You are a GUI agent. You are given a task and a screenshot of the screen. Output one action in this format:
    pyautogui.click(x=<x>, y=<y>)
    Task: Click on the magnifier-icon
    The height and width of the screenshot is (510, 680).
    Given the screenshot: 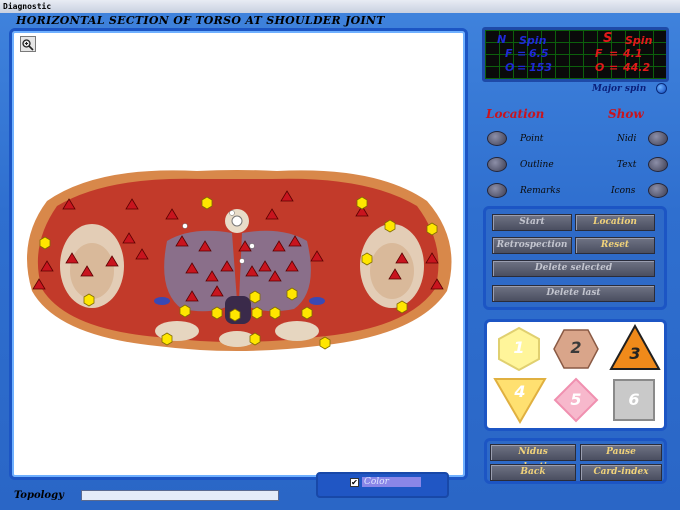 What is the action you would take?
    pyautogui.click(x=28, y=44)
    